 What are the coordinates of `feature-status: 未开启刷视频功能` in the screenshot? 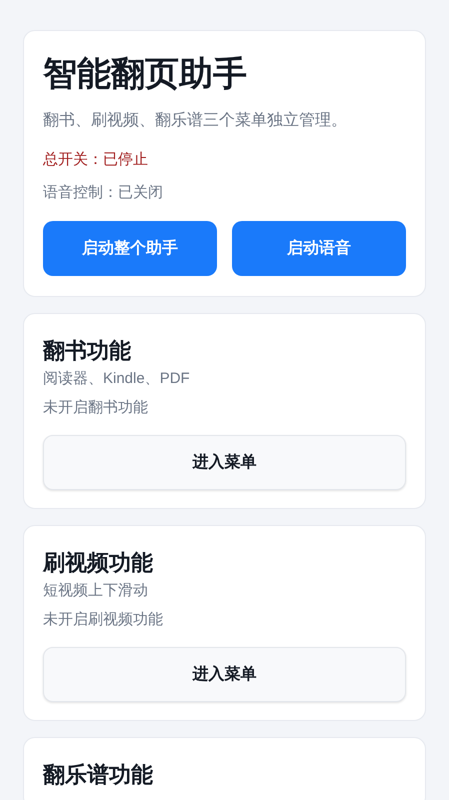 It's located at (103, 620).